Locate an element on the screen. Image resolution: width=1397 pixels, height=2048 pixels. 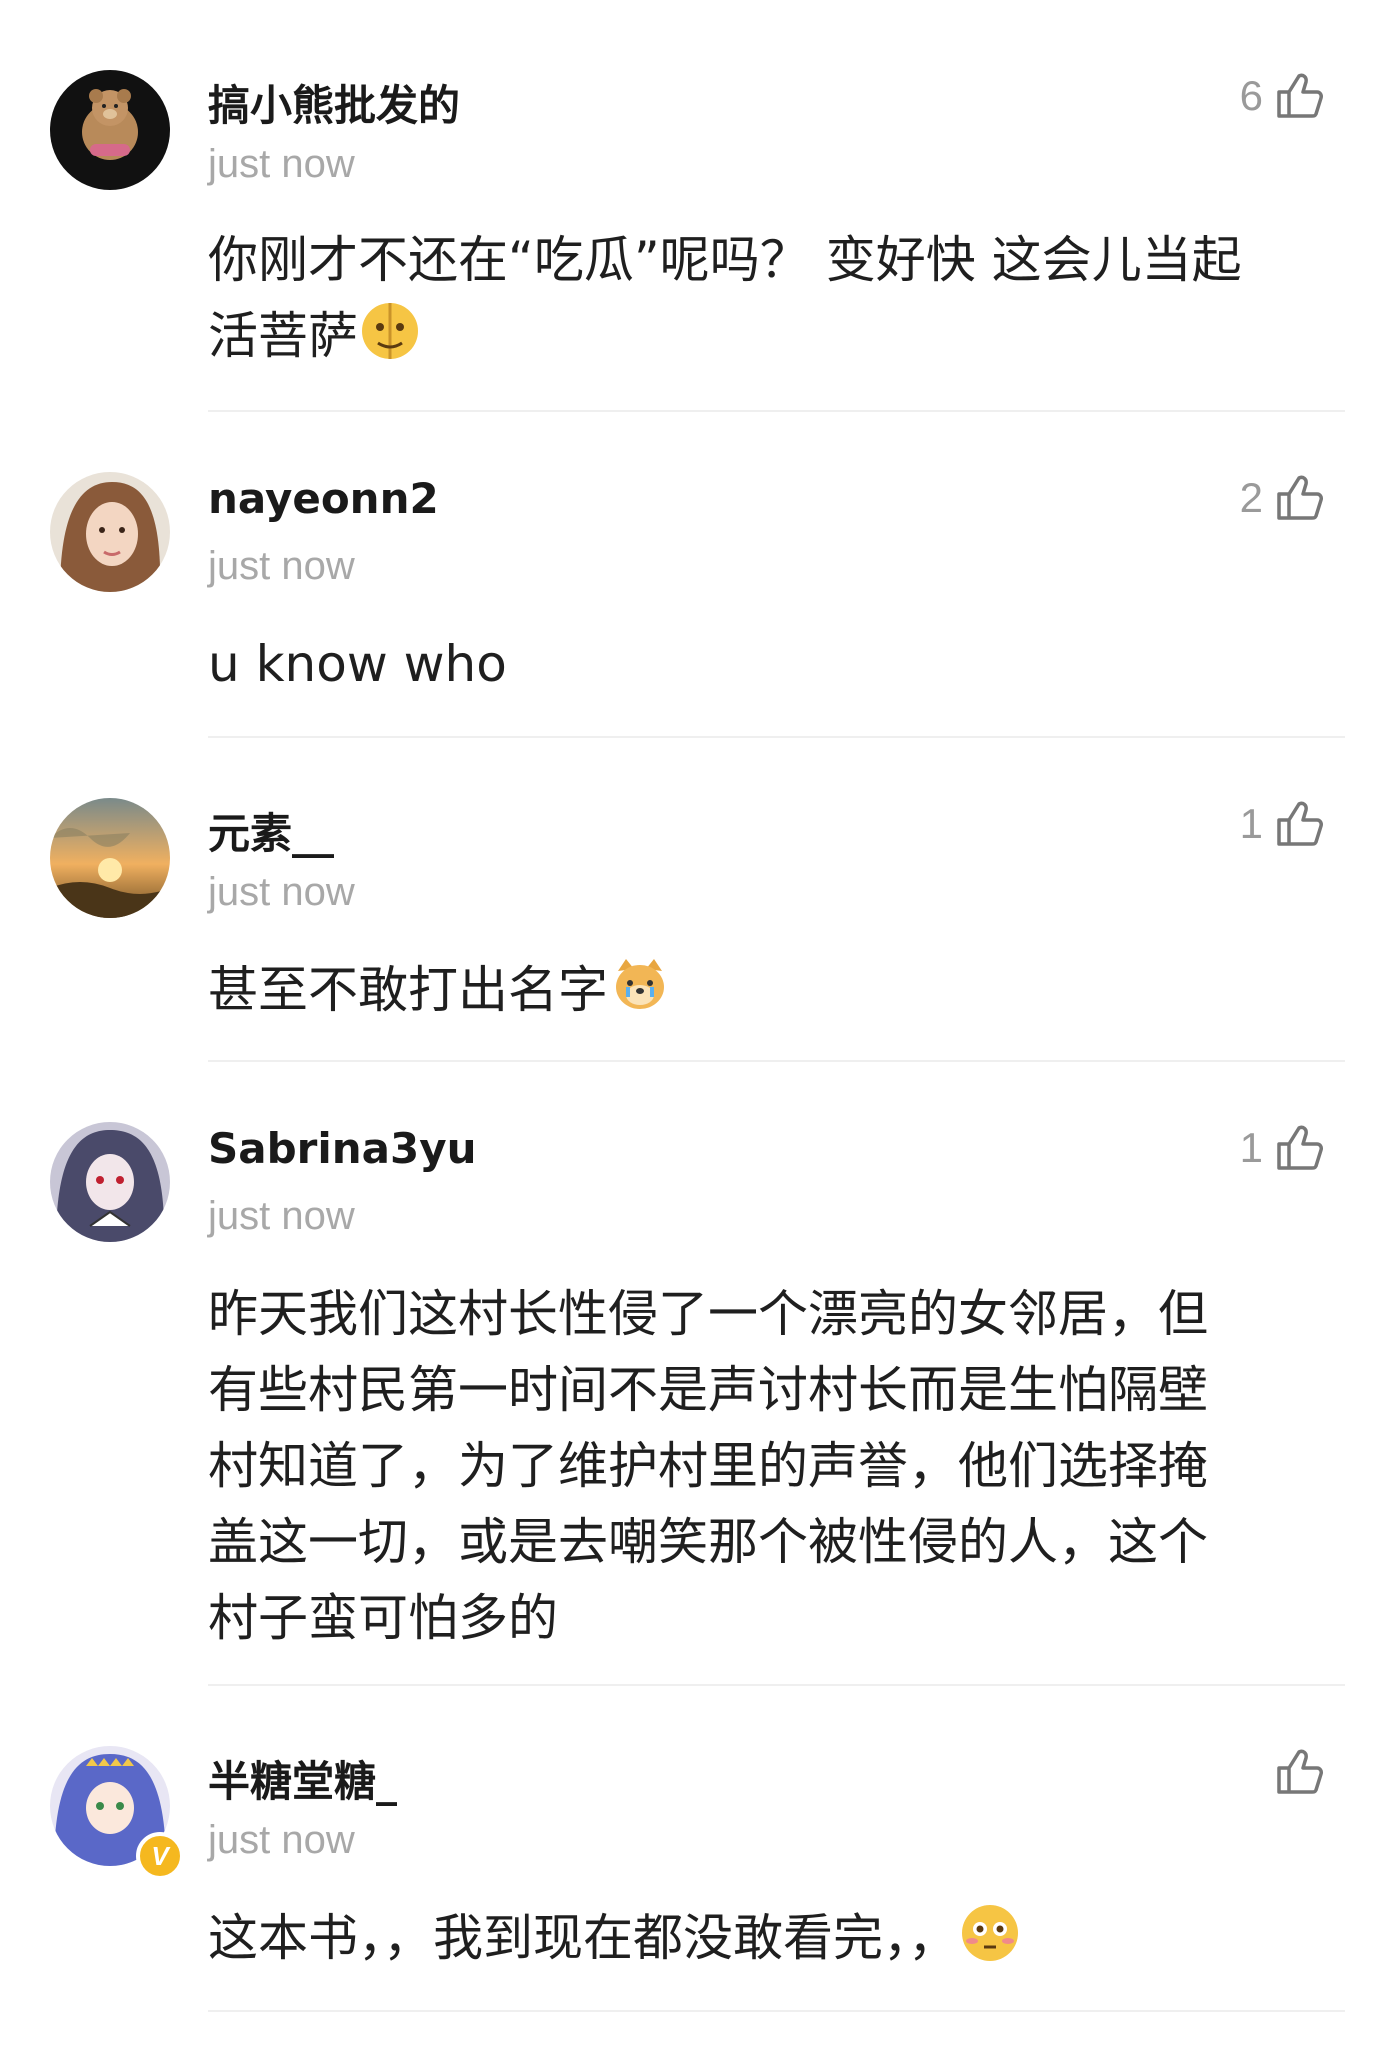
comment-line-with-emoji: 甚至不敢打出名字 is located at coordinates (768, 990).